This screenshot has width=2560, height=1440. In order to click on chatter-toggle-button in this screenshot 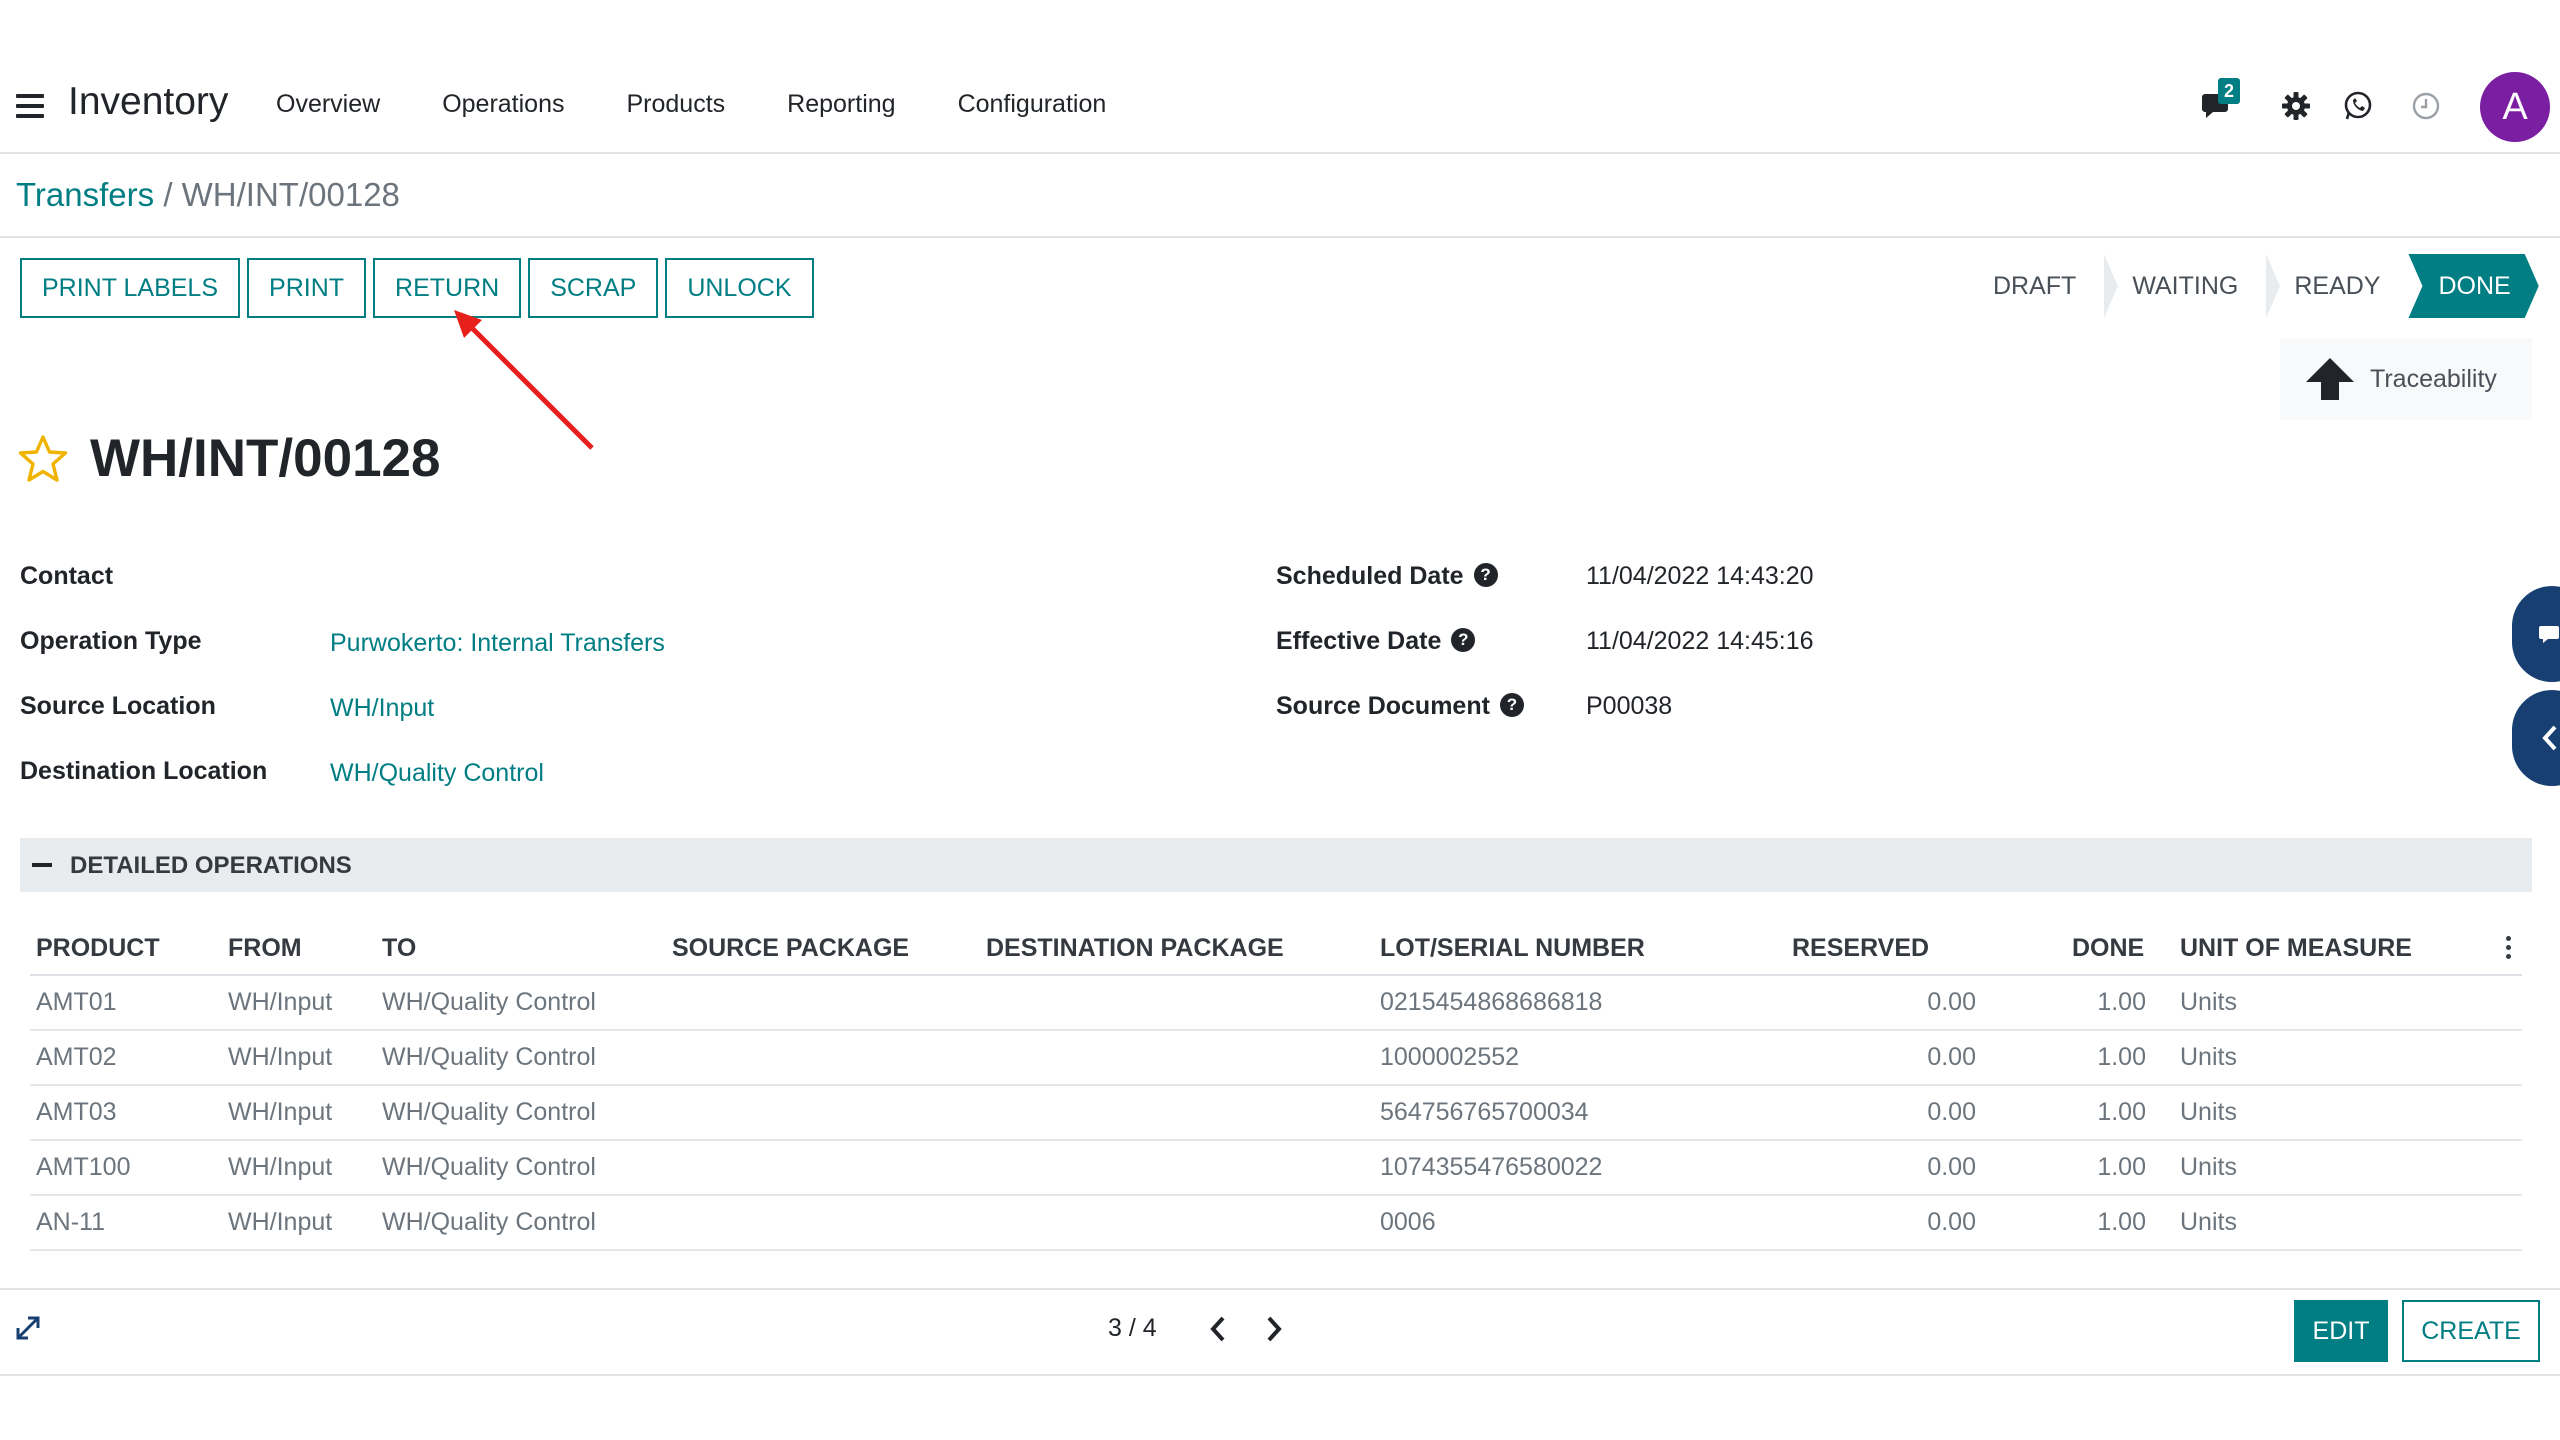, I will do `click(2536, 634)`.